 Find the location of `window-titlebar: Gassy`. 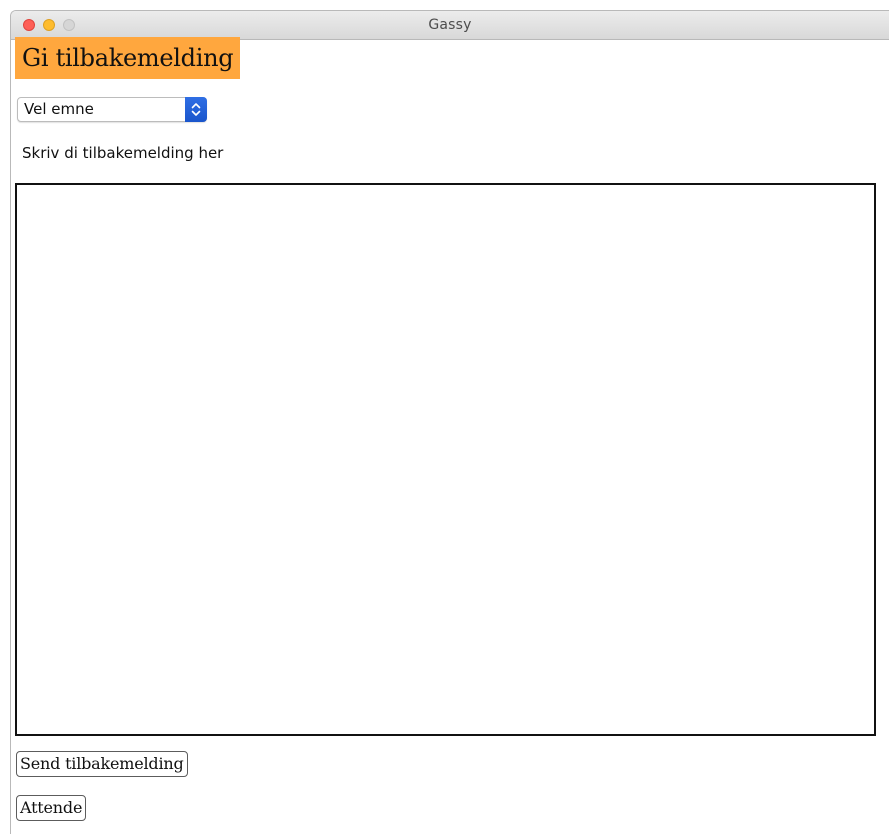

window-titlebar: Gassy is located at coordinates (450, 25).